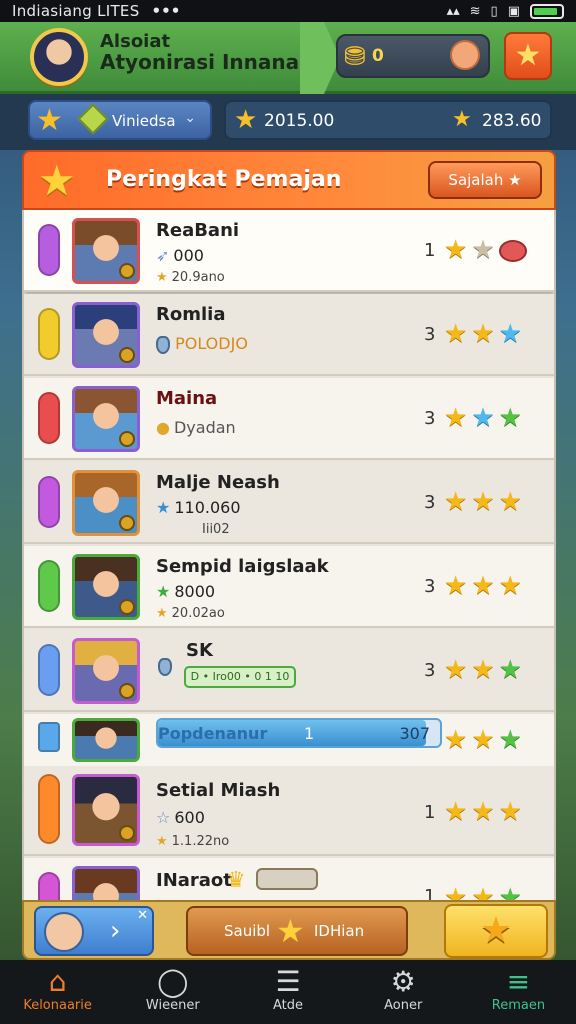 Image resolution: width=576 pixels, height=1024 pixels. Describe the element at coordinates (465, 55) in the screenshot. I see `character-face-icon` at that location.